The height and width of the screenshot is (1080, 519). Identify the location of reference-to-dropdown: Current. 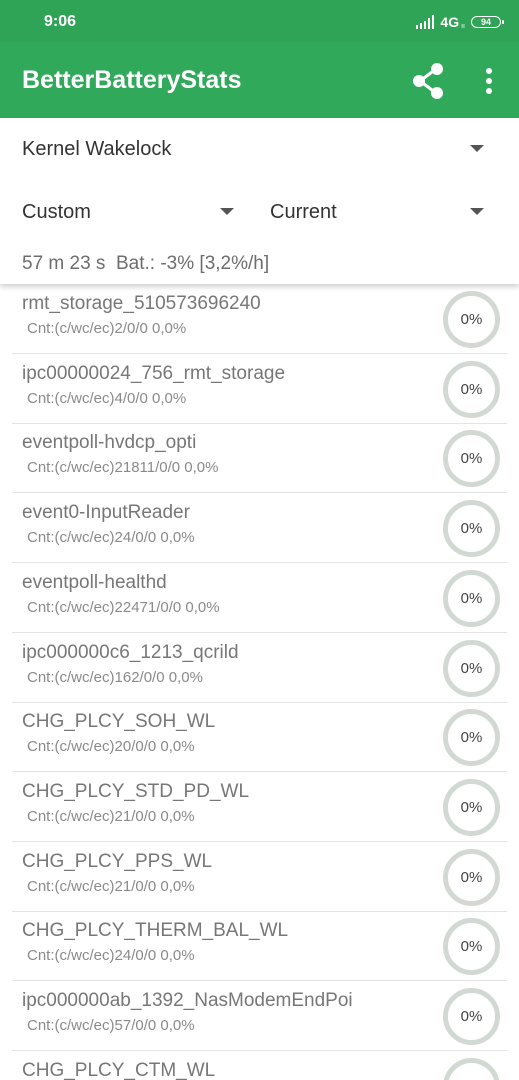
(377, 212).